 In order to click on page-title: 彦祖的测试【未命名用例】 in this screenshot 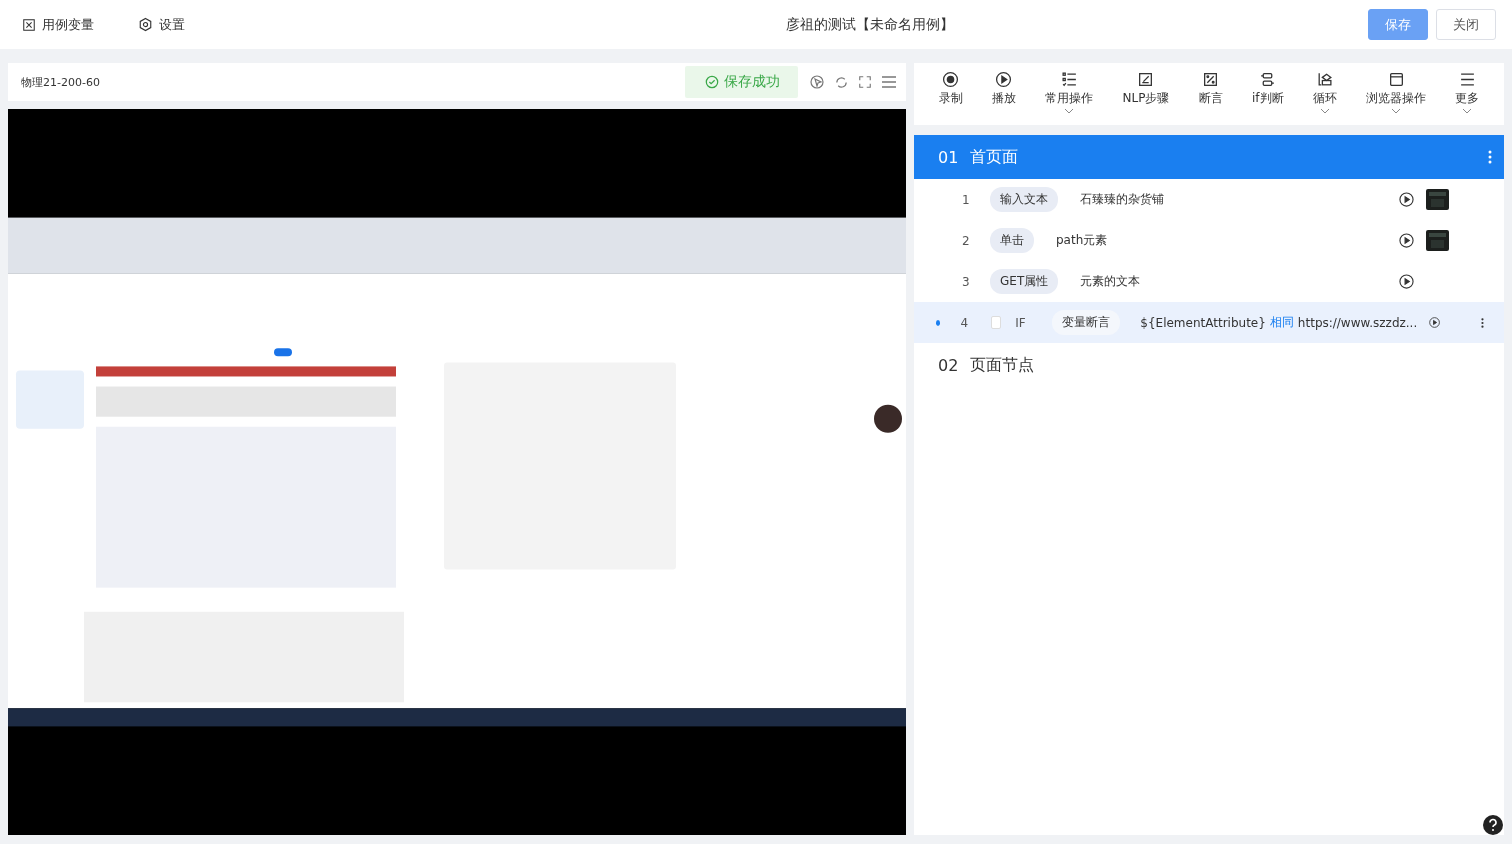, I will do `click(869, 24)`.